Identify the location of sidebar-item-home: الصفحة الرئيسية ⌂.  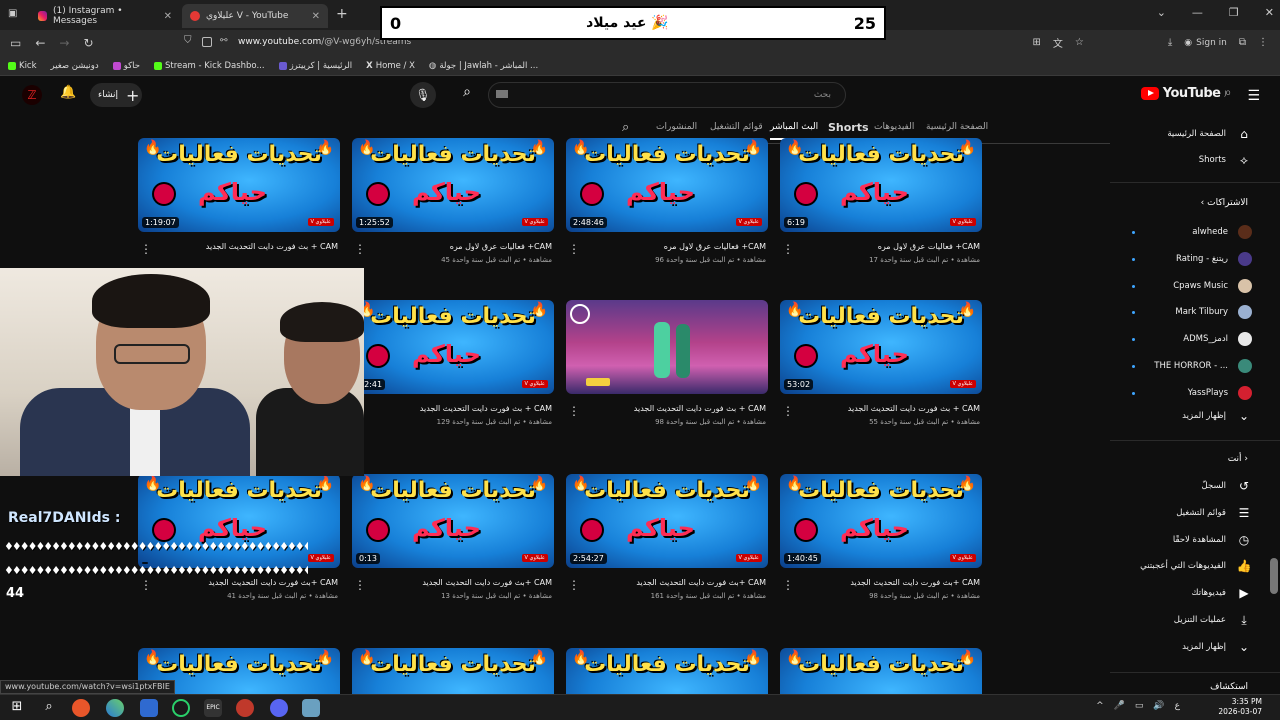
(1209, 134).